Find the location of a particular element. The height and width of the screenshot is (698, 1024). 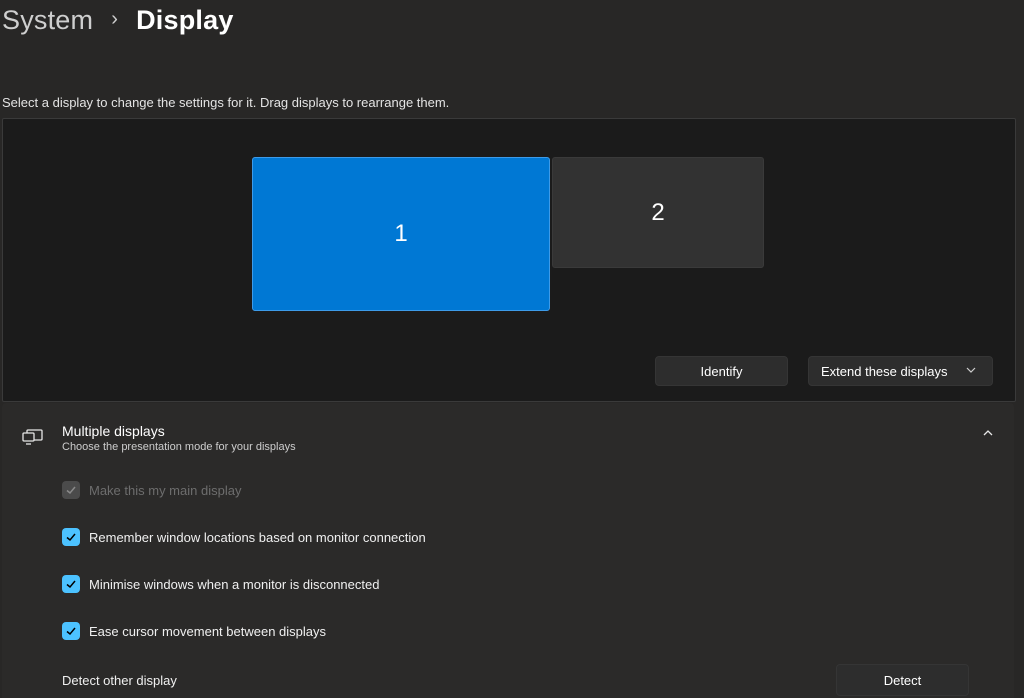

chevron-up-icon is located at coordinates (988, 434).